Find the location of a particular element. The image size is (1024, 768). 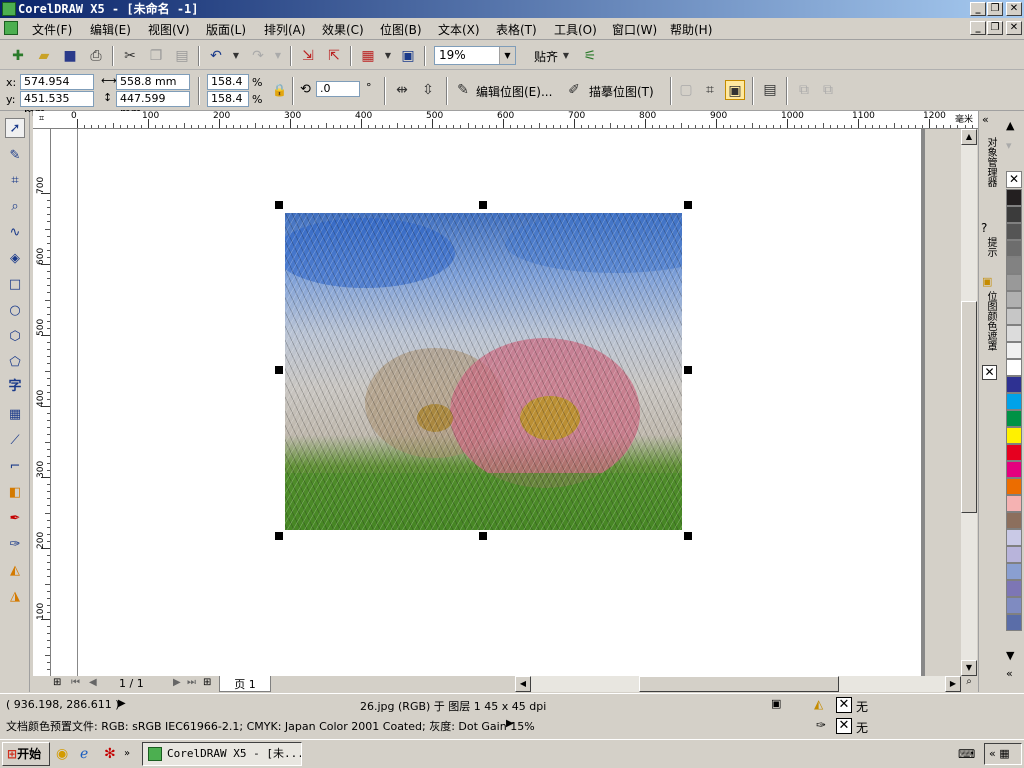

lock-ratio-icon: 🔒 is located at coordinates (279, 90).